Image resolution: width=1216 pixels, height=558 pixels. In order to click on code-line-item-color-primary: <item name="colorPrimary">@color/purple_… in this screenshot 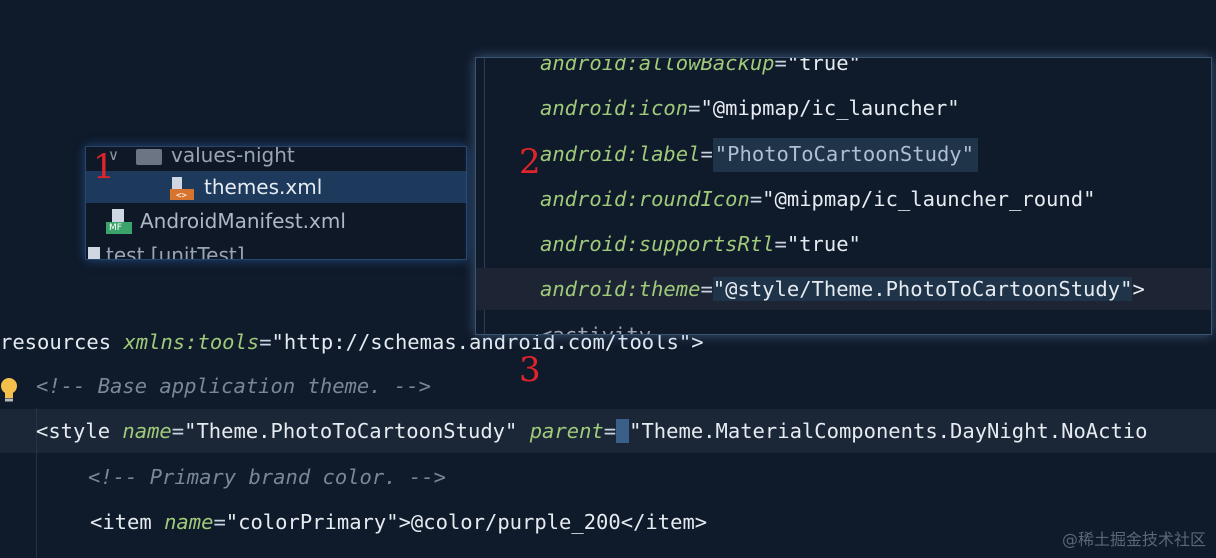, I will do `click(398, 522)`.